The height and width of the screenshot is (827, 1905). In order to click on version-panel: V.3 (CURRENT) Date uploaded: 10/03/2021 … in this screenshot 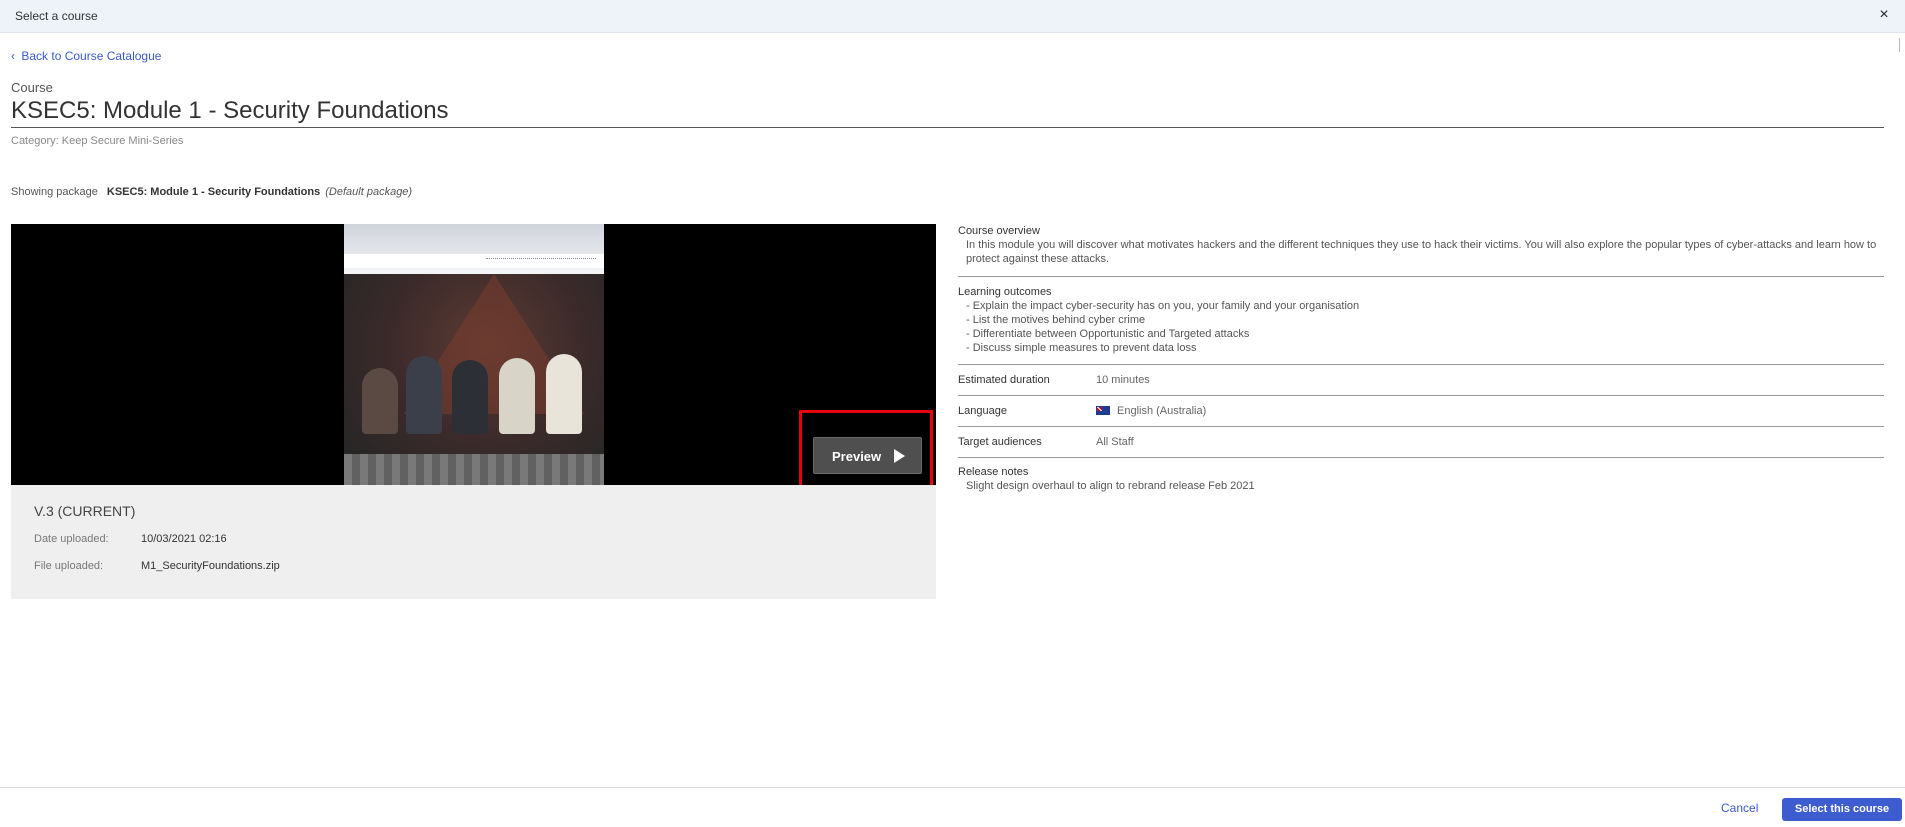, I will do `click(473, 542)`.